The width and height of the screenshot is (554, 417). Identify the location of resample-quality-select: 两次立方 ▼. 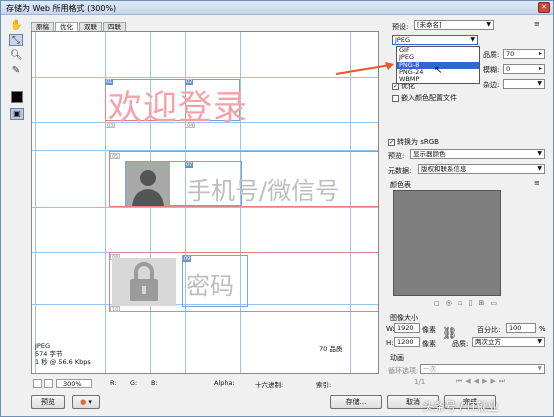
(508, 342).